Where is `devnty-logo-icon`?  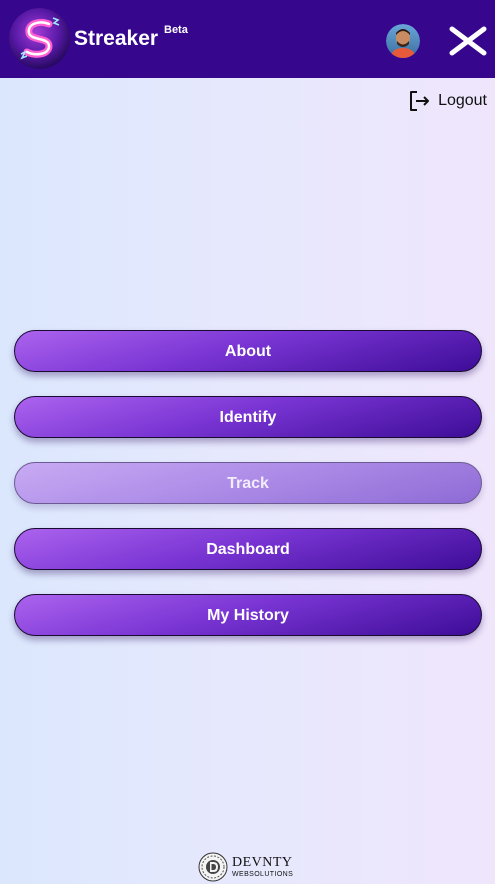 devnty-logo-icon is located at coordinates (213, 867).